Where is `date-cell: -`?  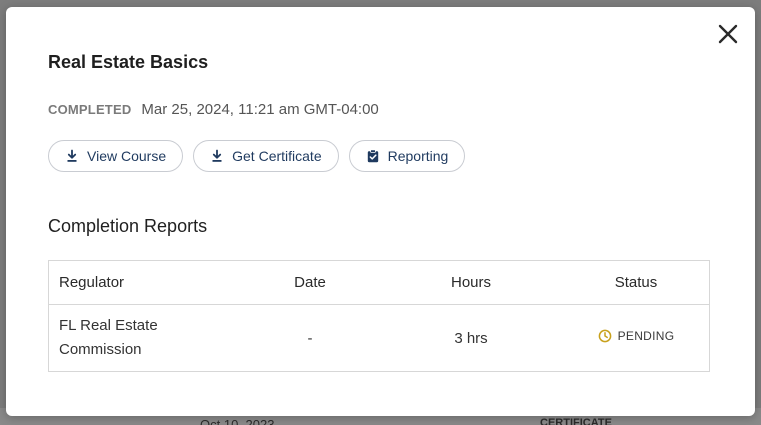 date-cell: - is located at coordinates (310, 338).